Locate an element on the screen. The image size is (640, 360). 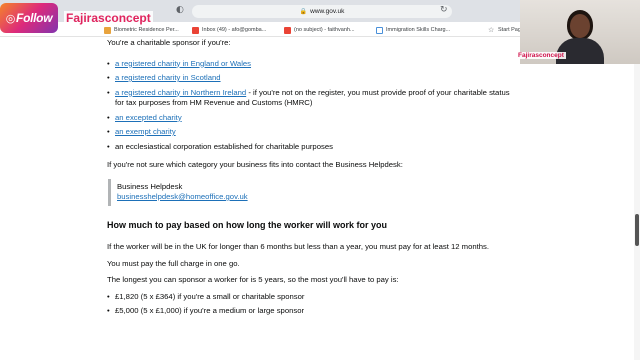
scrollbar-track is located at coordinates (637, 212).